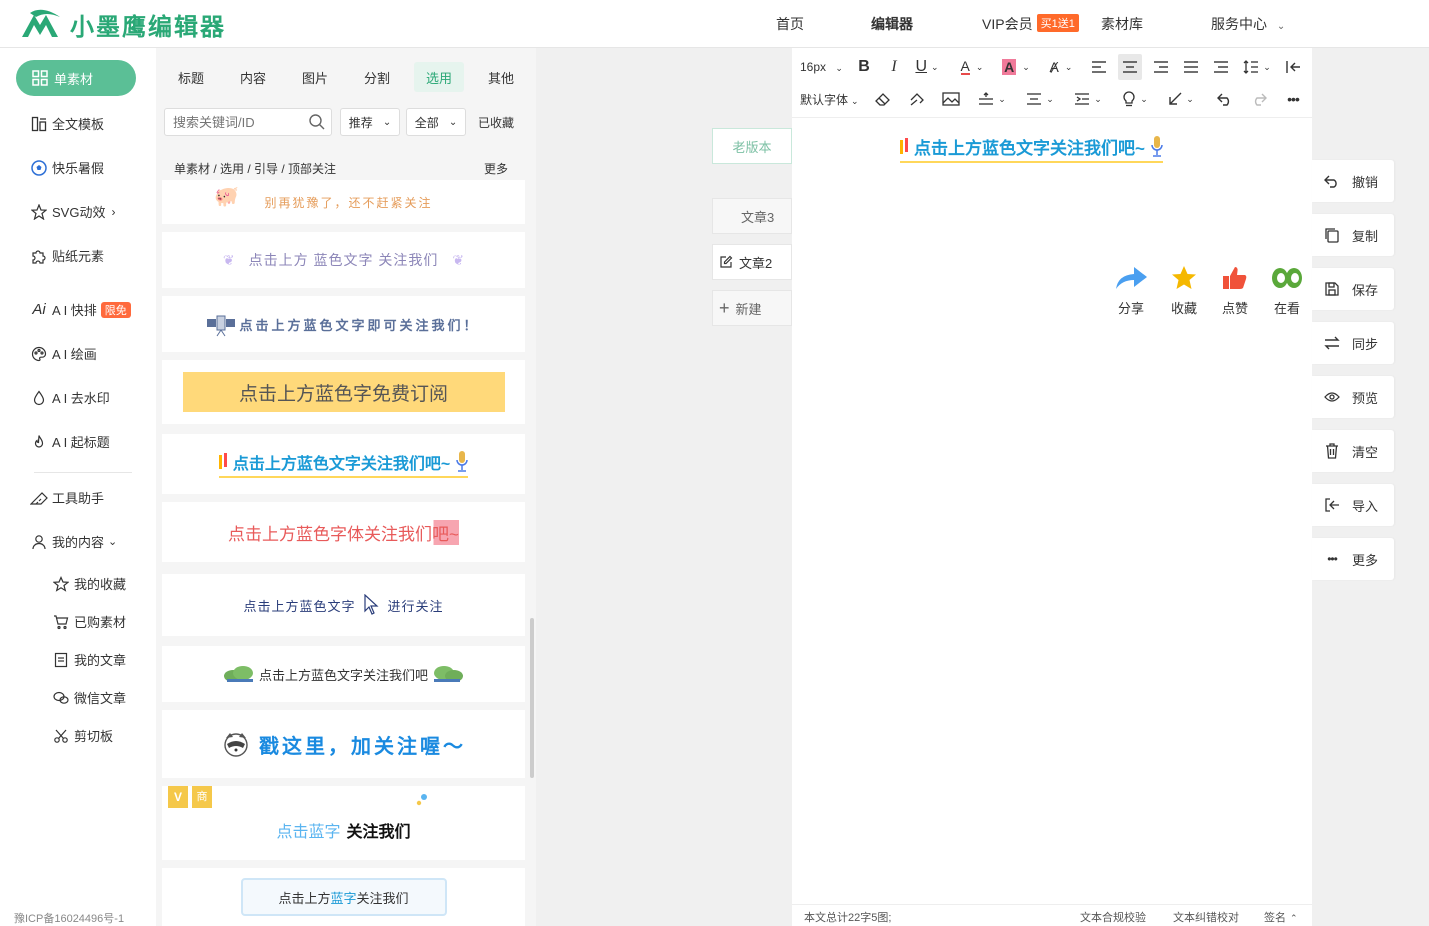 The width and height of the screenshot is (1429, 926). Describe the element at coordinates (752, 308) in the screenshot. I see `new-article-button: + 新建` at that location.